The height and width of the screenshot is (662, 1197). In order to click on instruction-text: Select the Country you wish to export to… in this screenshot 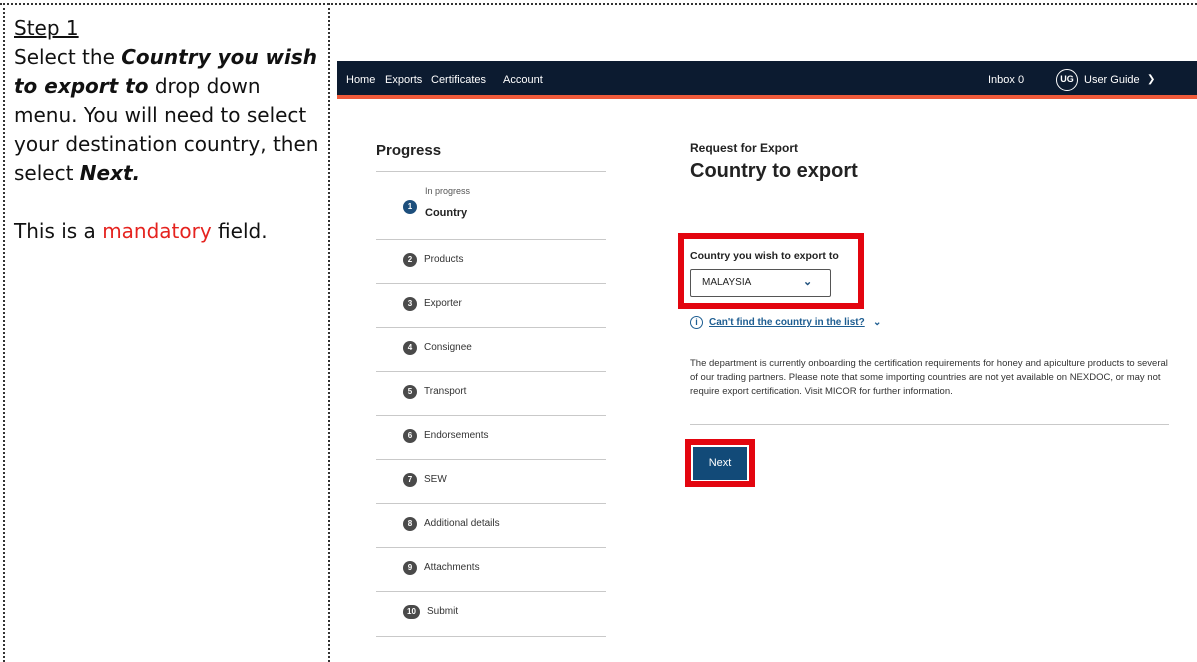, I will do `click(167, 115)`.